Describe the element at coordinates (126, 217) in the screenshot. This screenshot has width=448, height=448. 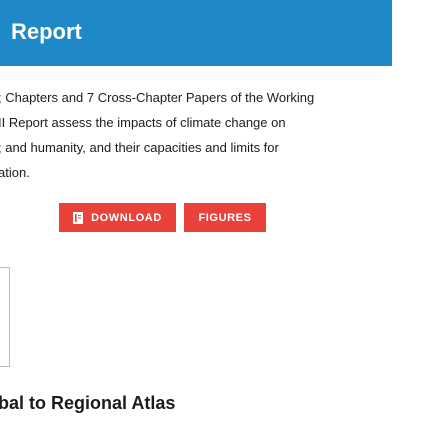
I see `download-button-label: DOWNLOAD` at that location.